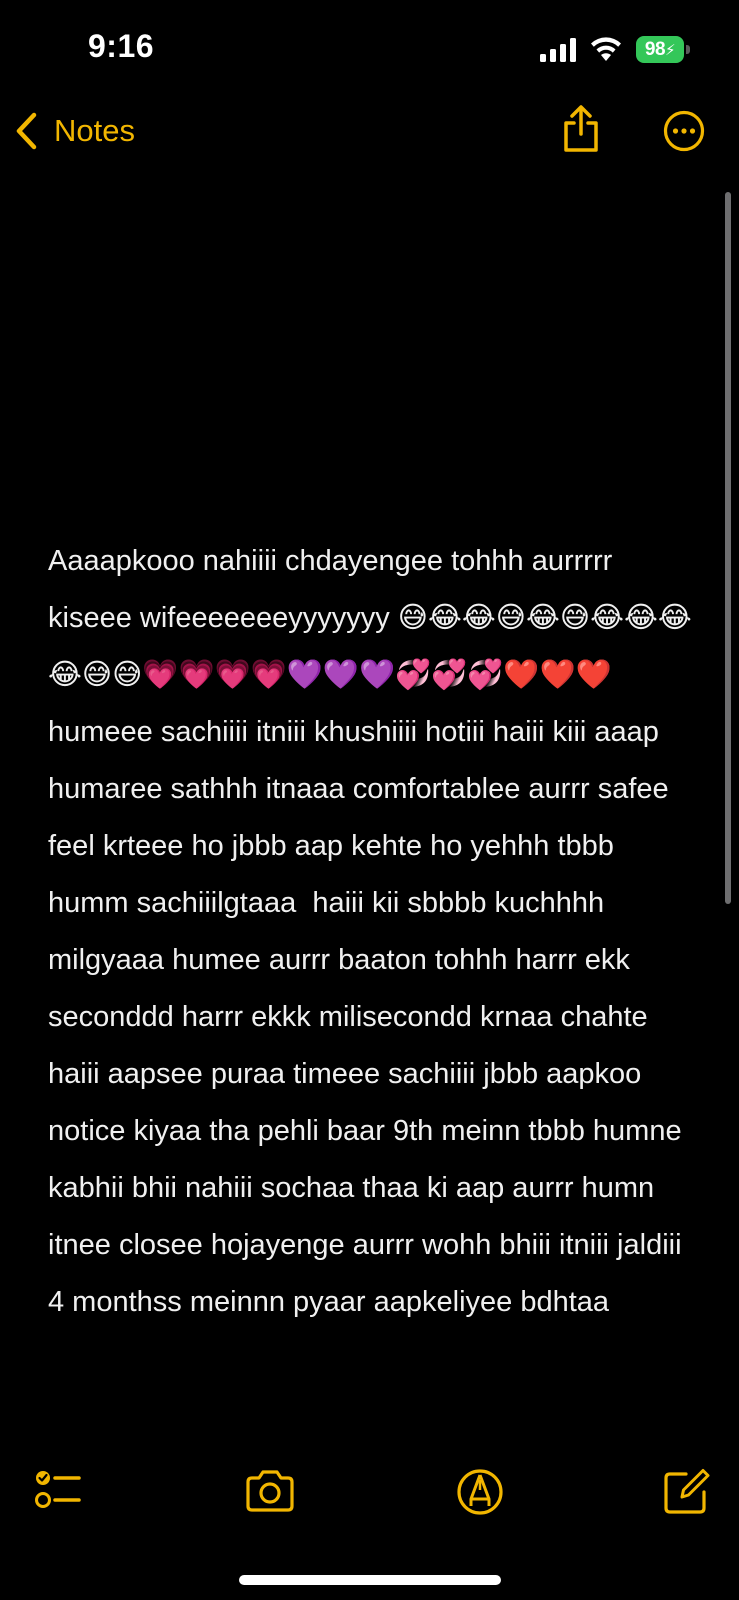  Describe the element at coordinates (58, 1492) in the screenshot. I see `checklist-icon` at that location.